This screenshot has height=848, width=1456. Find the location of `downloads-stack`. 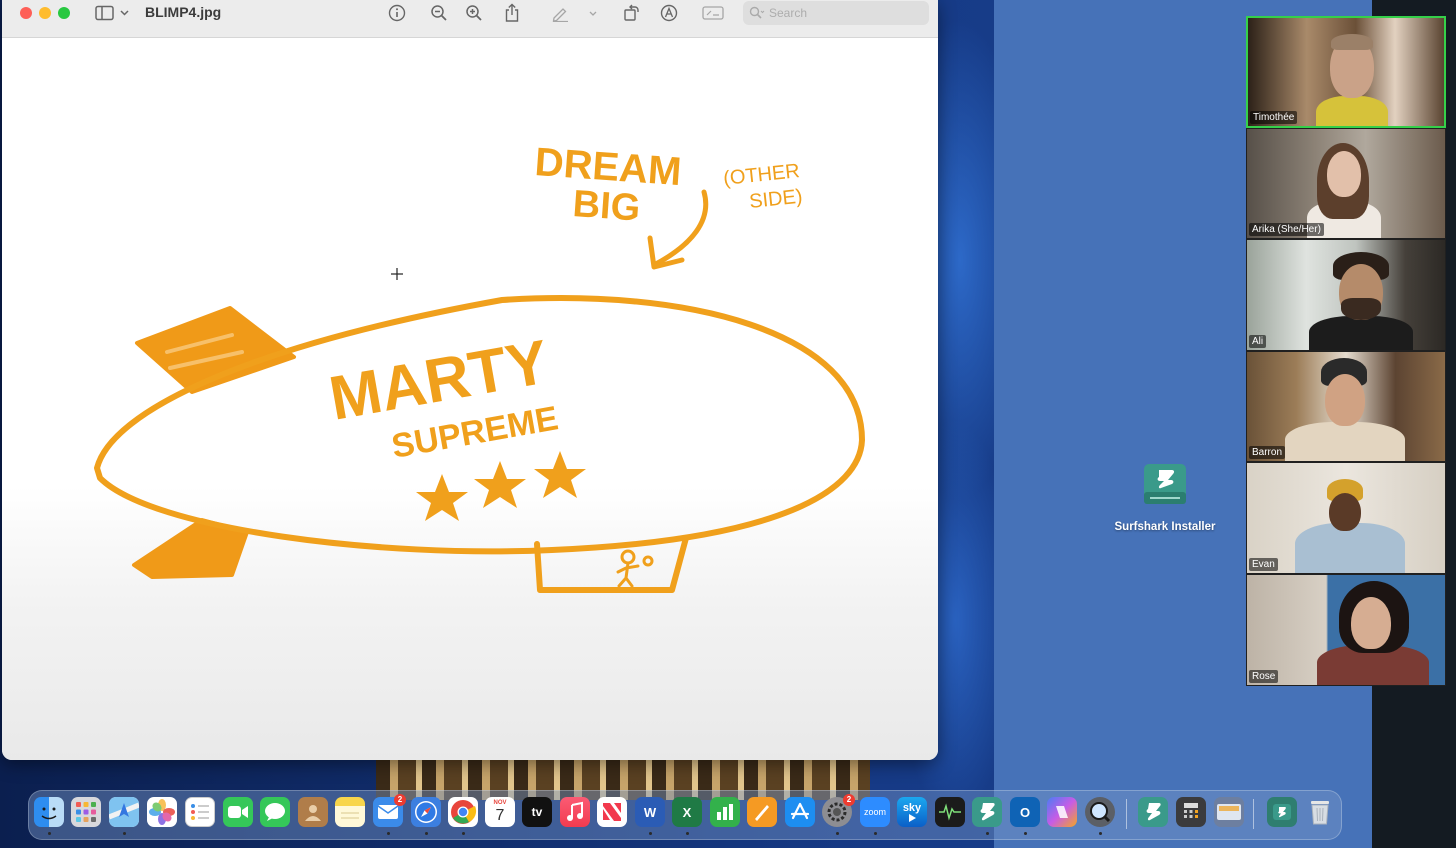

downloads-stack is located at coordinates (1282, 812).